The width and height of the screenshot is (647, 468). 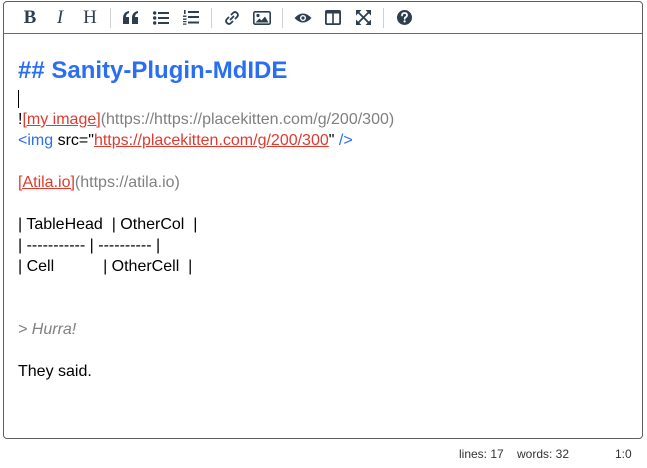 I want to click on text-cursor, so click(x=18, y=98).